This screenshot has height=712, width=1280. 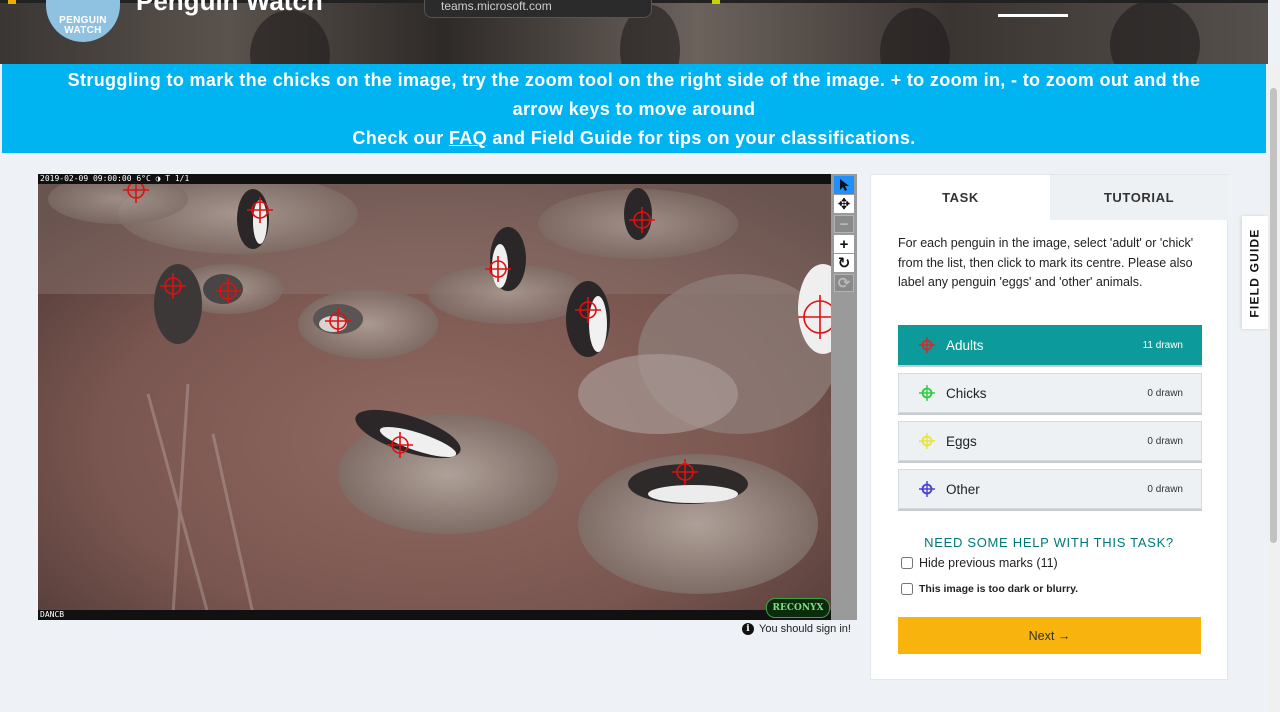 What do you see at coordinates (988, 563) in the screenshot?
I see `checkbox-label: Hide previous marks (11)` at bounding box center [988, 563].